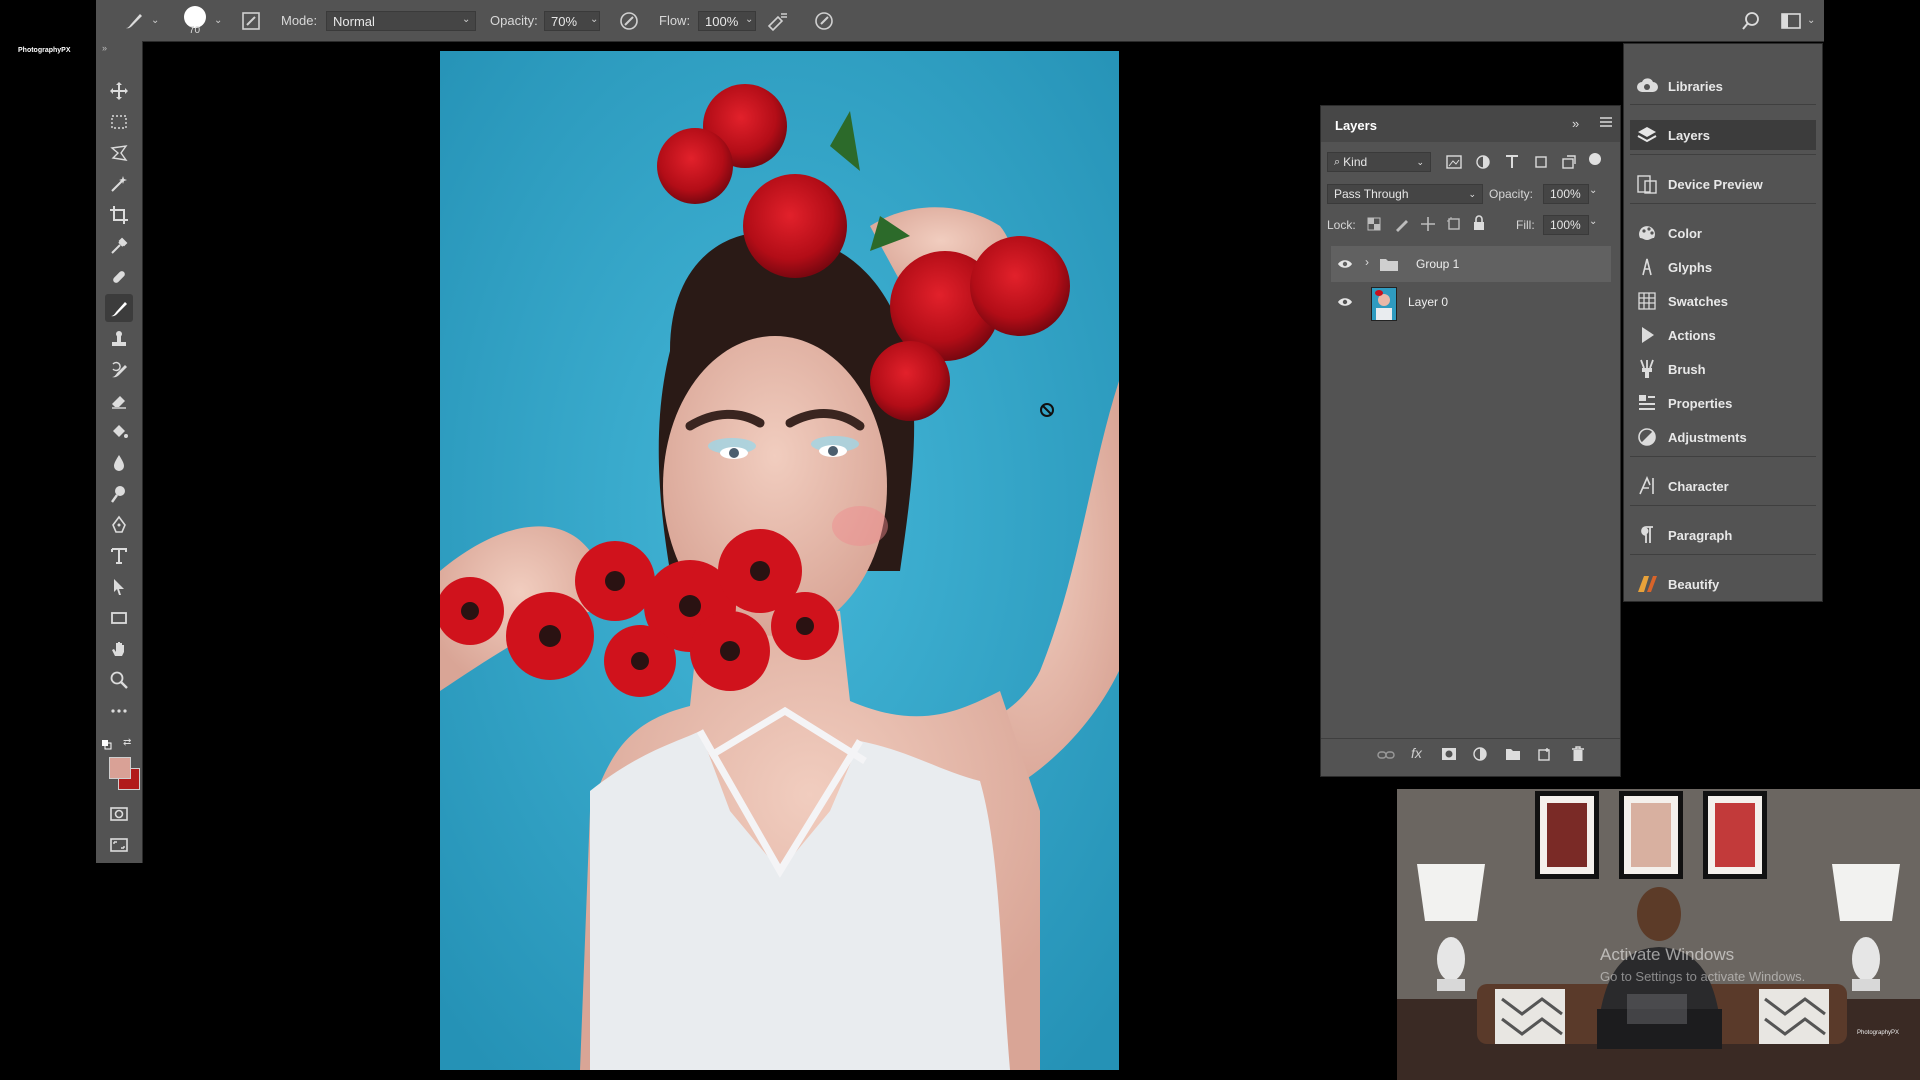  Describe the element at coordinates (1578, 756) in the screenshot. I see `delete-layer-icon` at that location.